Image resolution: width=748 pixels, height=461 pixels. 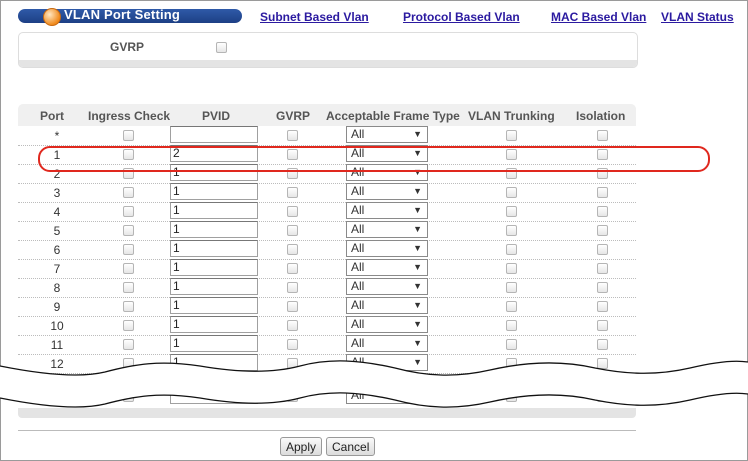 What do you see at coordinates (697, 17) in the screenshot?
I see `nav-link-vlan-status: VLAN Status` at bounding box center [697, 17].